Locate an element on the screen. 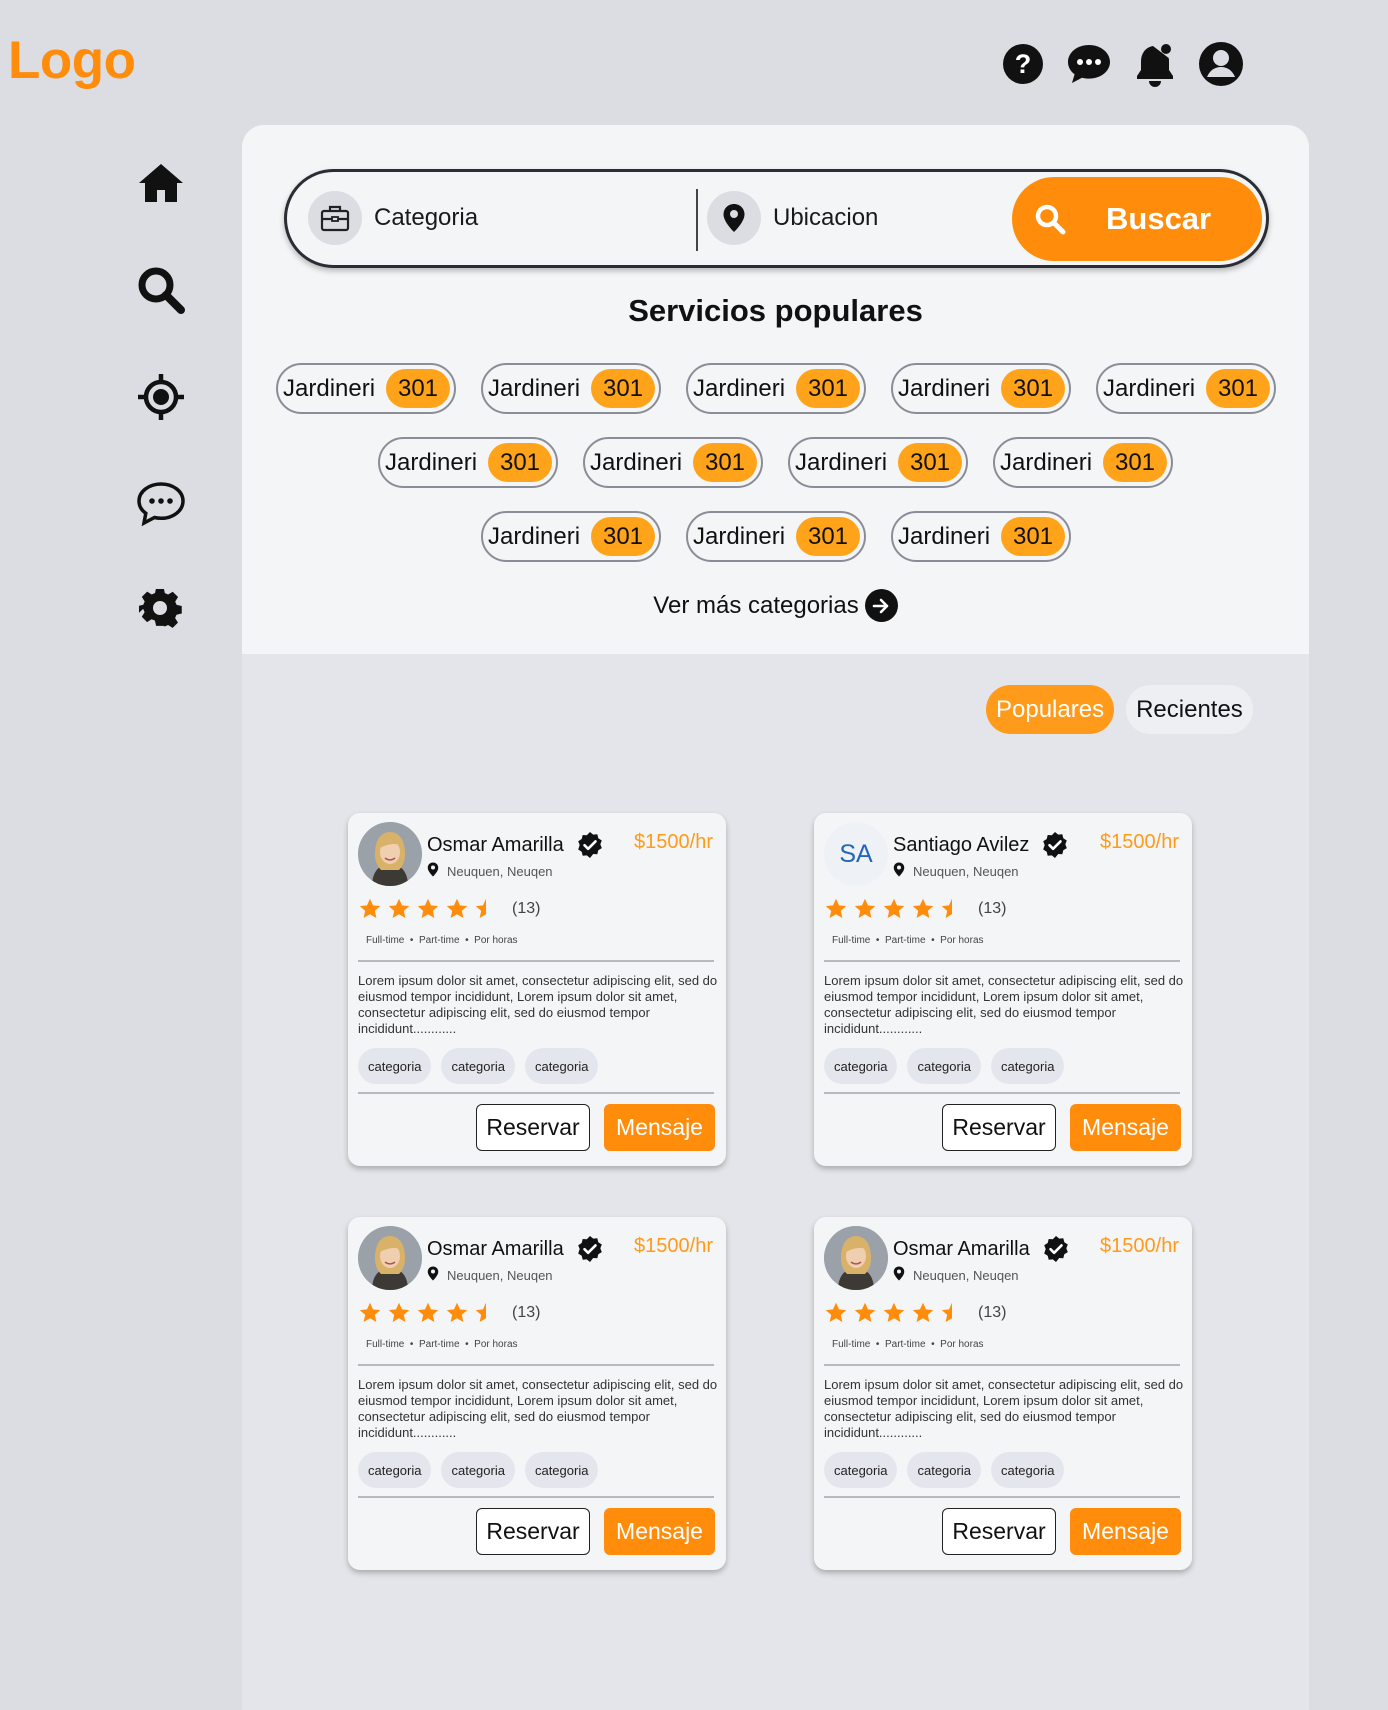 This screenshot has height=1710, width=1388. provider-name: Santiago Avilez is located at coordinates (961, 845).